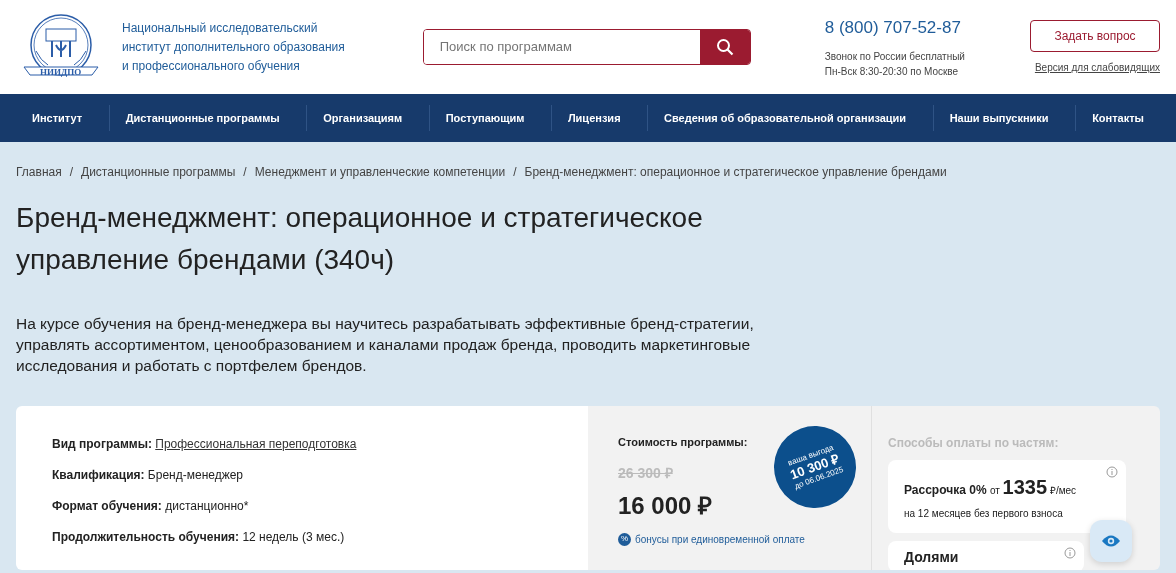  I want to click on payment-option-card: Рассрочка 0% от 1335₽/мес на 12 месяцев без первого взноса, so click(1007, 496).